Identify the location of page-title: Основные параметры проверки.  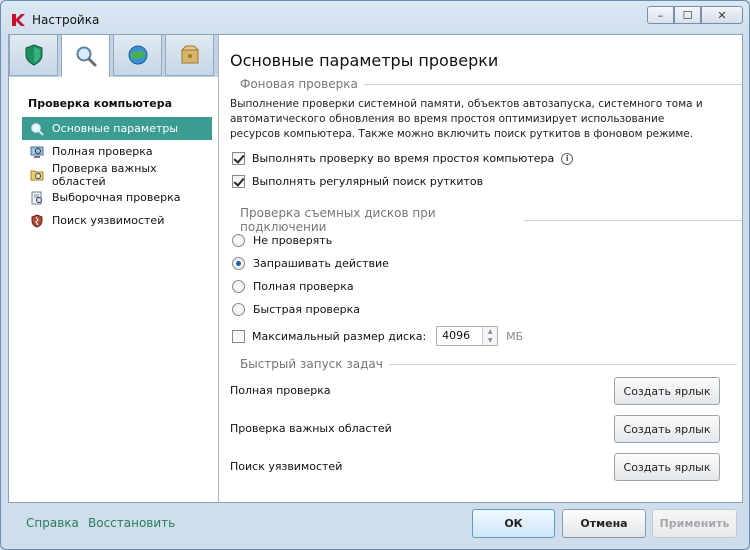
(364, 60).